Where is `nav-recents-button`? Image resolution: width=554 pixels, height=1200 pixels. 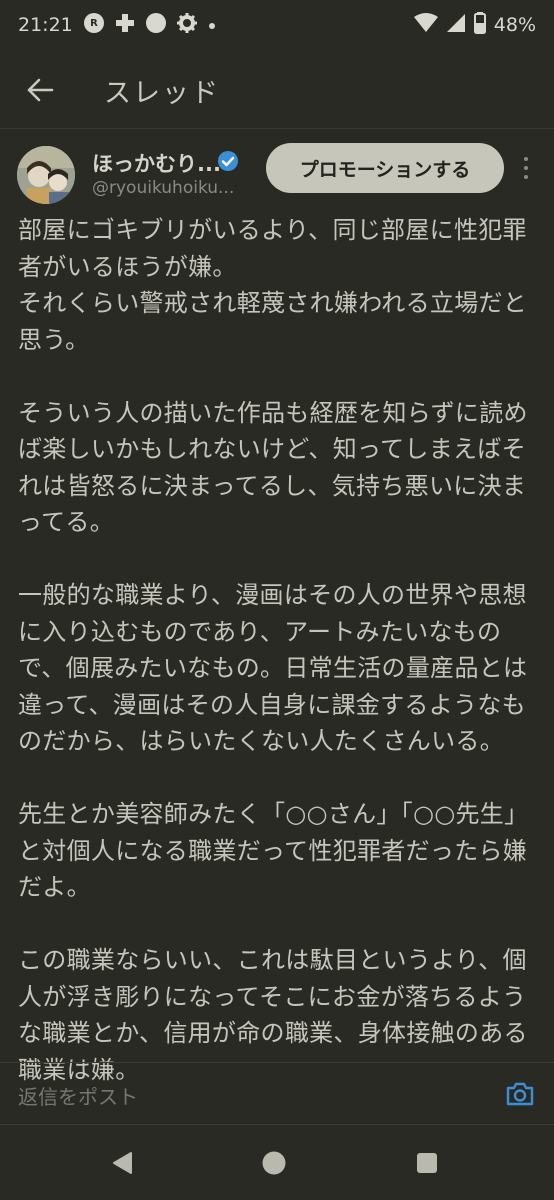
nav-recents-button is located at coordinates (427, 1163).